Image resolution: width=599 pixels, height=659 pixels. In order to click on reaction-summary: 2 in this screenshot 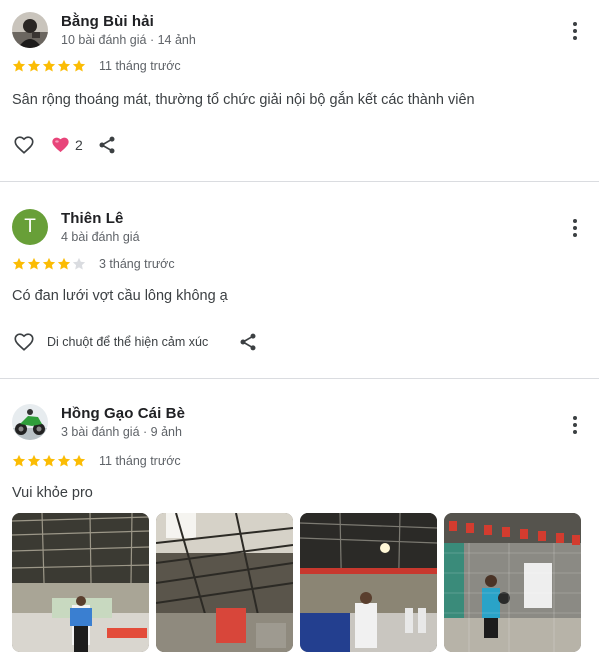, I will do `click(67, 145)`.